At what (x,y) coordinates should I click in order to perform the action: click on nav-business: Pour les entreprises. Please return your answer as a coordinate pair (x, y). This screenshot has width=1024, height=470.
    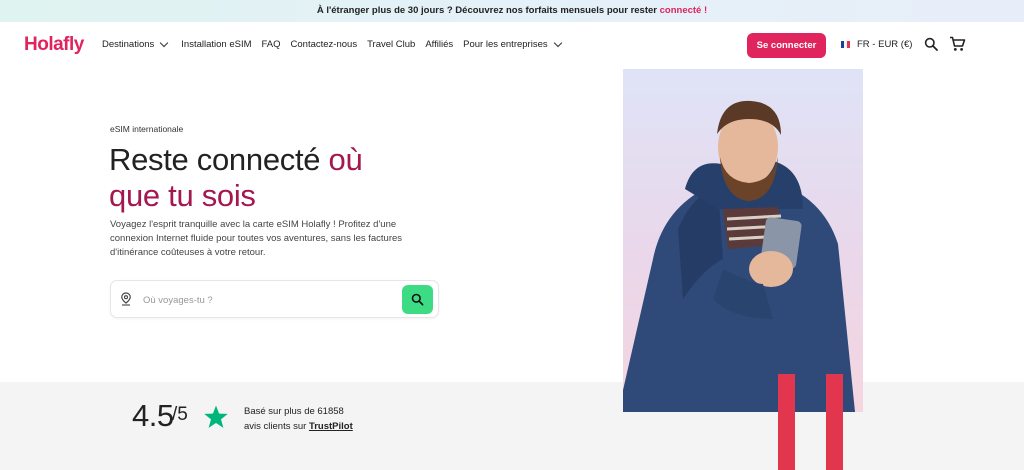
    Looking at the image, I should click on (513, 44).